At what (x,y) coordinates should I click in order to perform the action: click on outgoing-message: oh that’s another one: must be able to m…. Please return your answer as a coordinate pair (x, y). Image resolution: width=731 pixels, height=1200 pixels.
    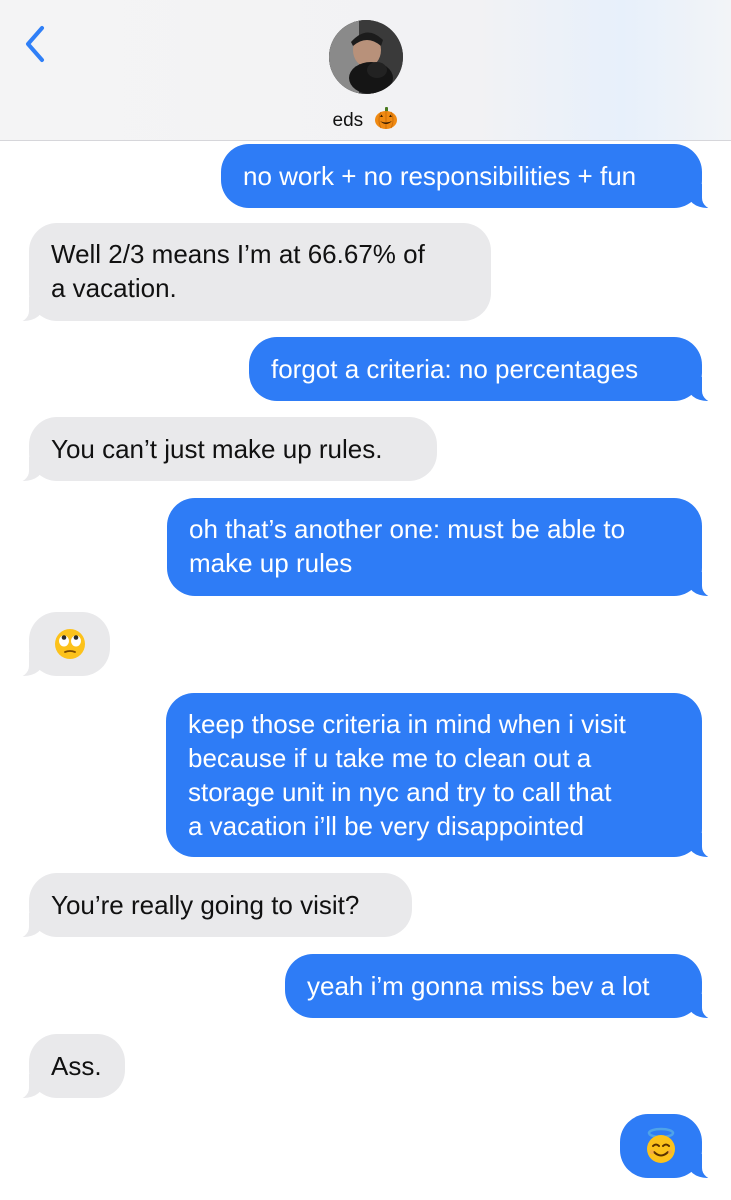
    Looking at the image, I should click on (448, 548).